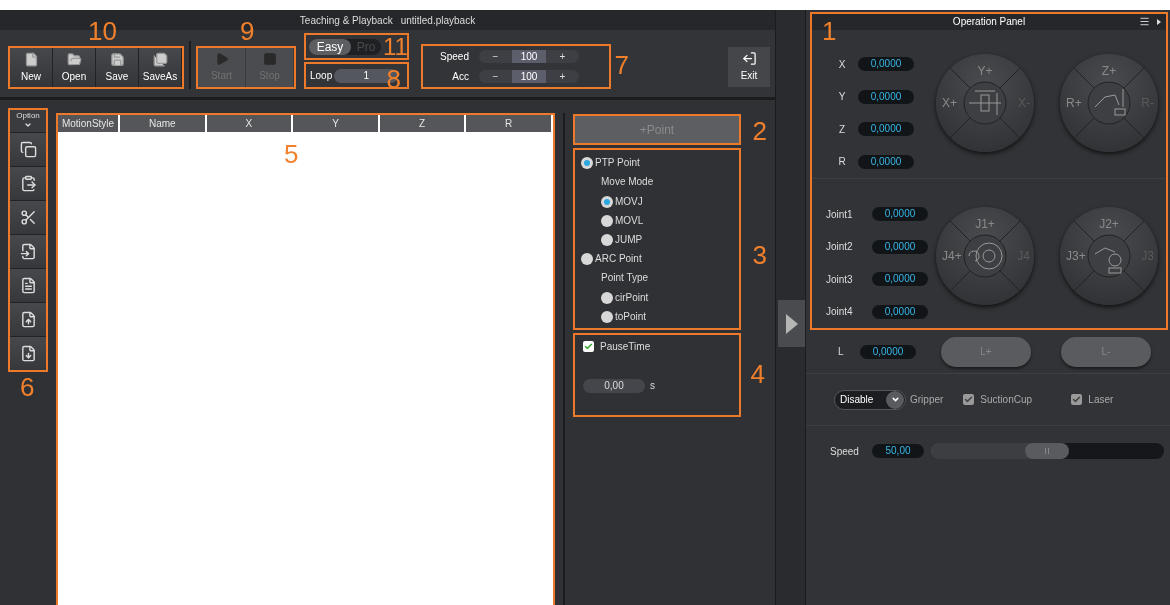 This screenshot has height=605, width=1170. What do you see at coordinates (749, 58) in the screenshot?
I see `exit-icon` at bounding box center [749, 58].